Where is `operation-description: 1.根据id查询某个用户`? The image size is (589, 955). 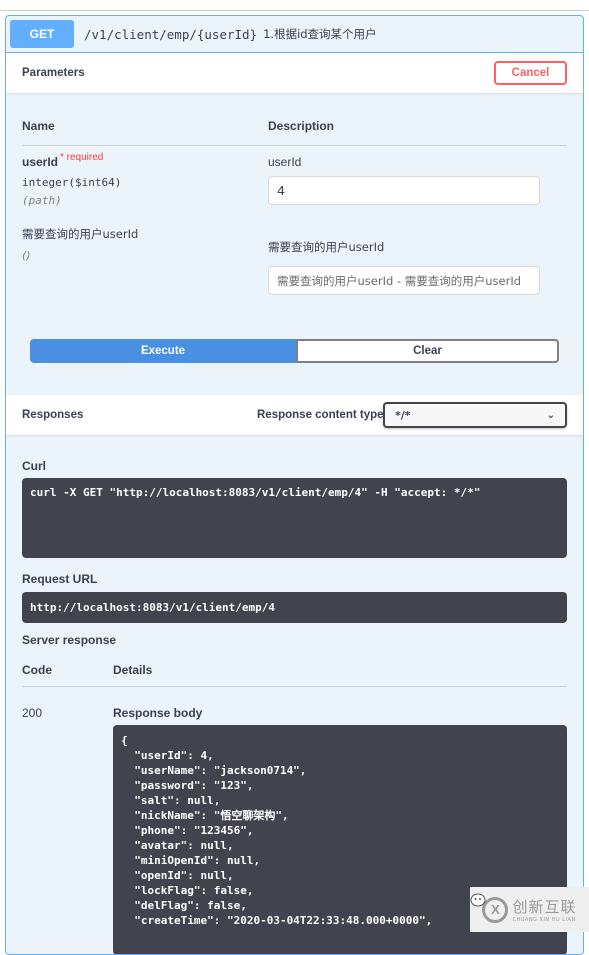 operation-description: 1.根据id查询某个用户 is located at coordinates (320, 34).